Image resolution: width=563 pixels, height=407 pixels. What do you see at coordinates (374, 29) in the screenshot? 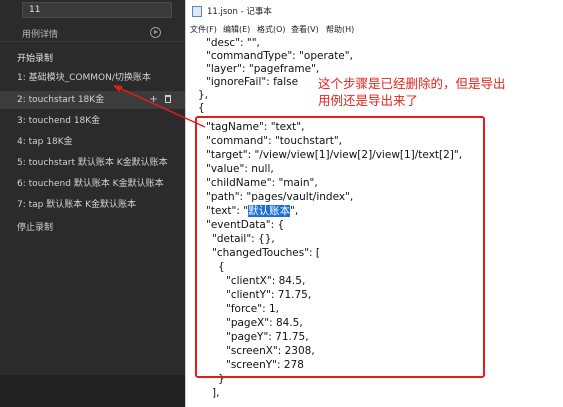
I see `menu-bar: 文件(F) 编辑(E) 格式(O) 查看(V) 帮助(H)` at bounding box center [374, 29].